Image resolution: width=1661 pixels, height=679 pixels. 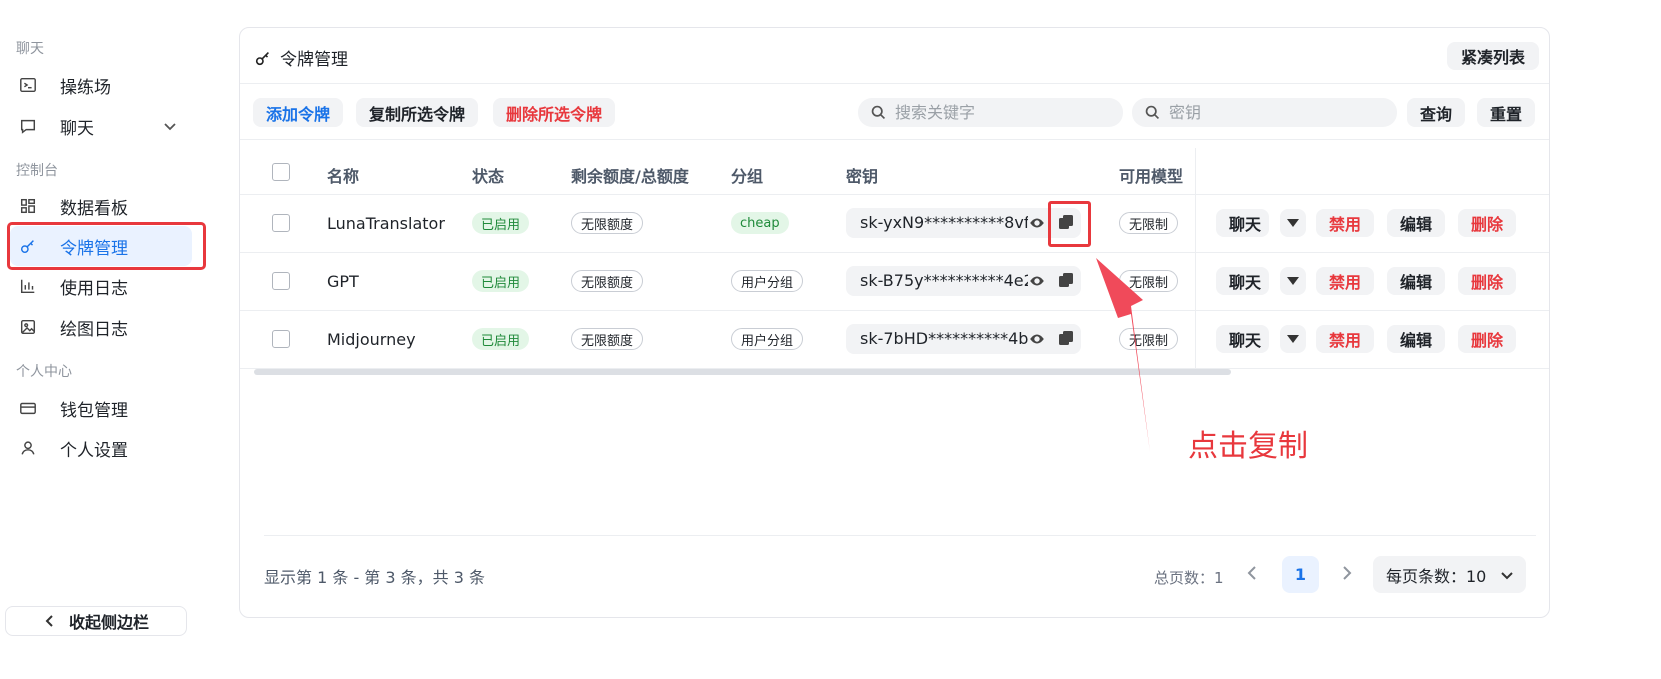 I want to click on caret-down-icon, so click(x=1293, y=223).